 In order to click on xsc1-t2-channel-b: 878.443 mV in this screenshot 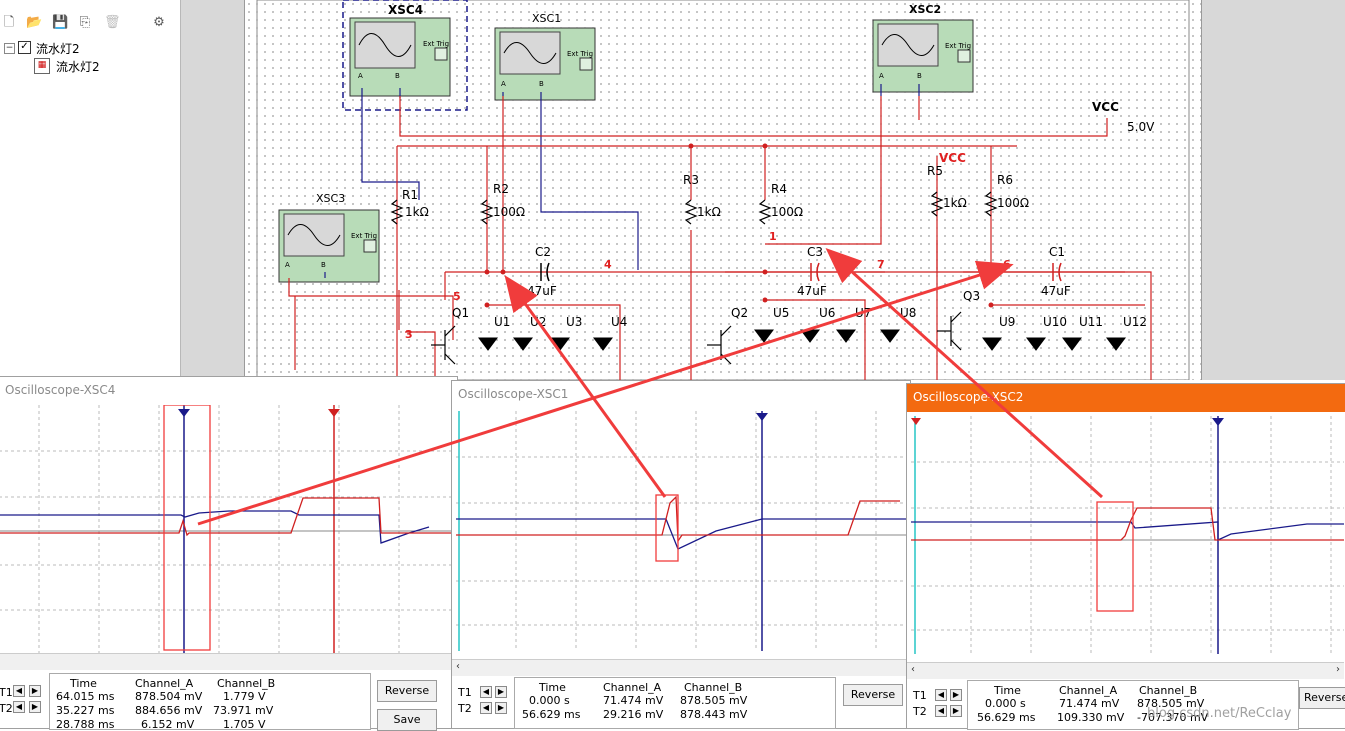, I will do `click(714, 714)`.